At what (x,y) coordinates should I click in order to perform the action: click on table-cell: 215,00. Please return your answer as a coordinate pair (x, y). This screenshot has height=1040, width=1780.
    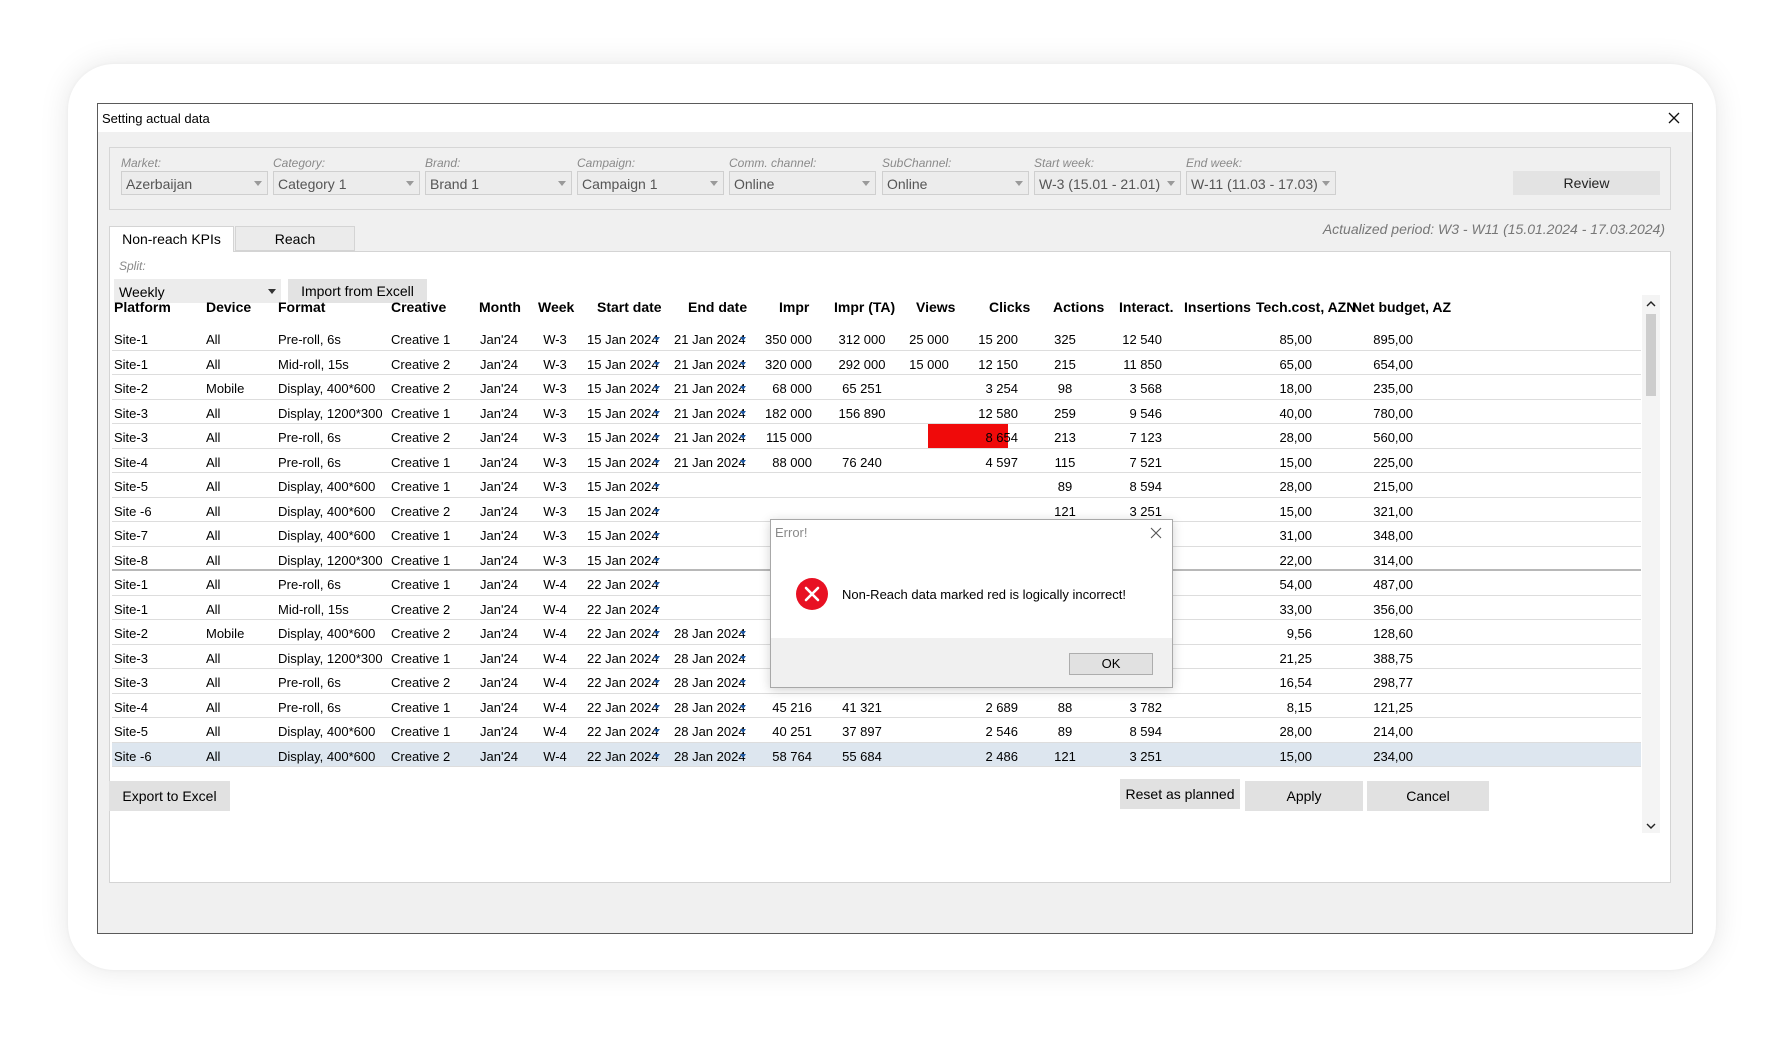
    Looking at the image, I should click on (1378, 486).